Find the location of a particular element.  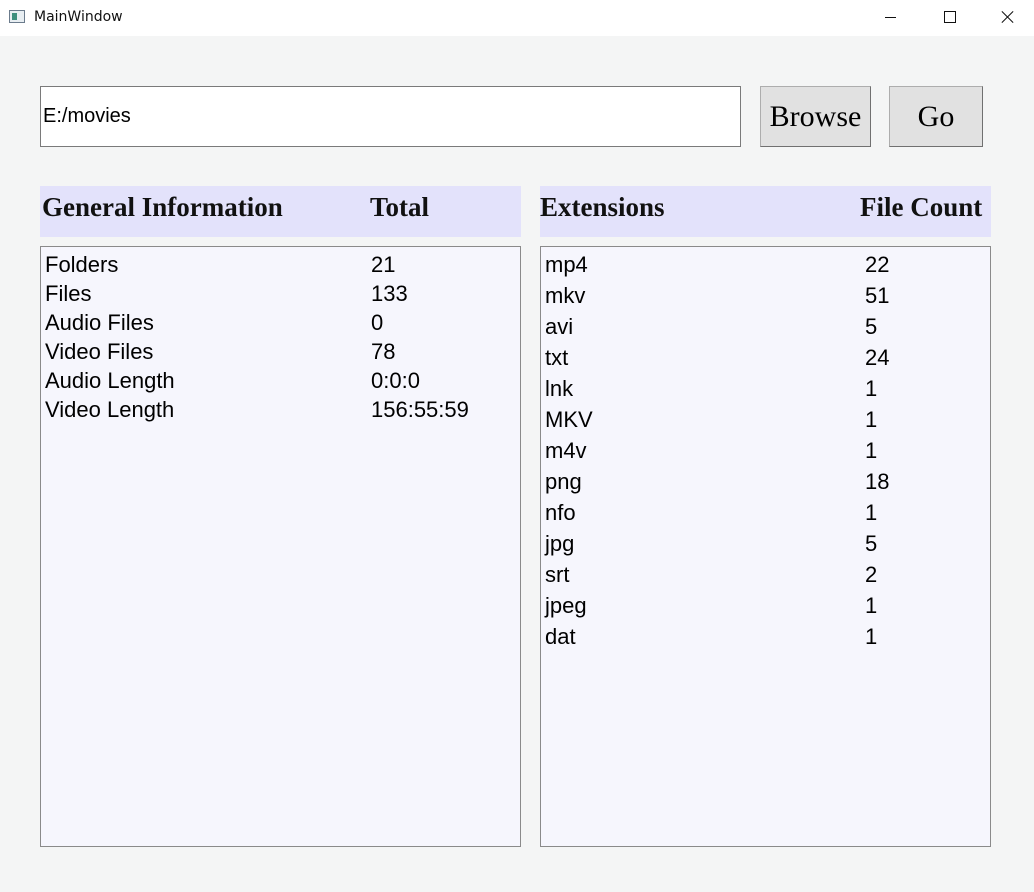

go-button: Go is located at coordinates (936, 116).